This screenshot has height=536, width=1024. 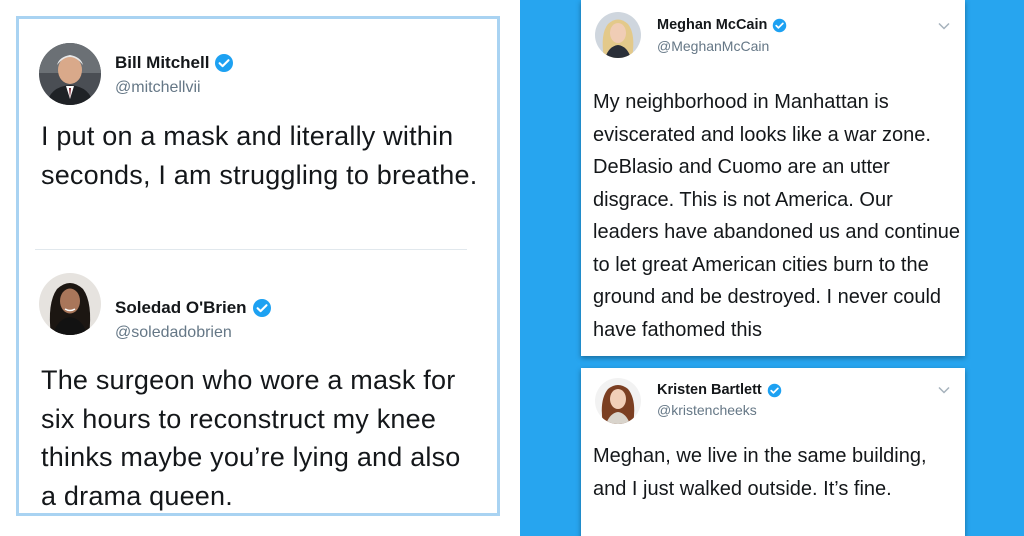 What do you see at coordinates (162, 63) in the screenshot?
I see `display-name: Bill Mitchell` at bounding box center [162, 63].